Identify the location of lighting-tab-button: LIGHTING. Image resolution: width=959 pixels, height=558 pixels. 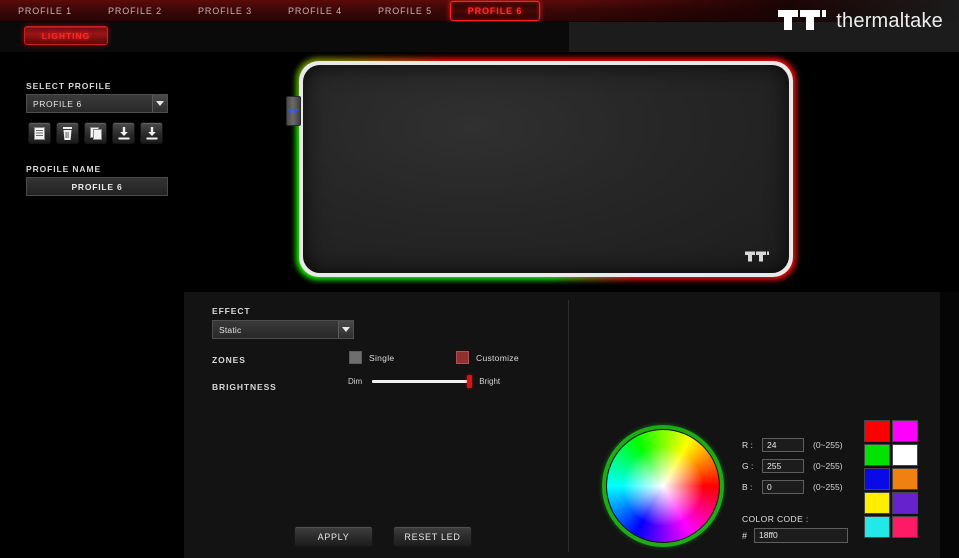
(66, 35).